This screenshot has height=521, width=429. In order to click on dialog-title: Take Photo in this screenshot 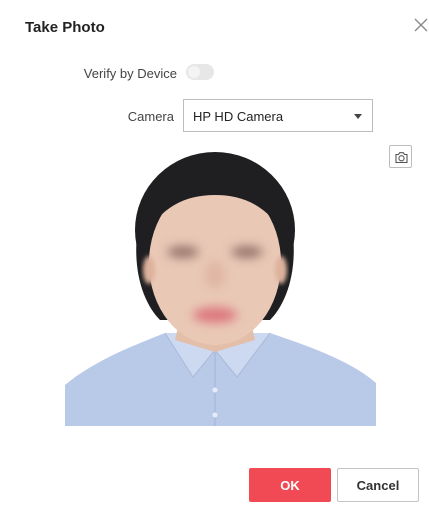, I will do `click(65, 27)`.